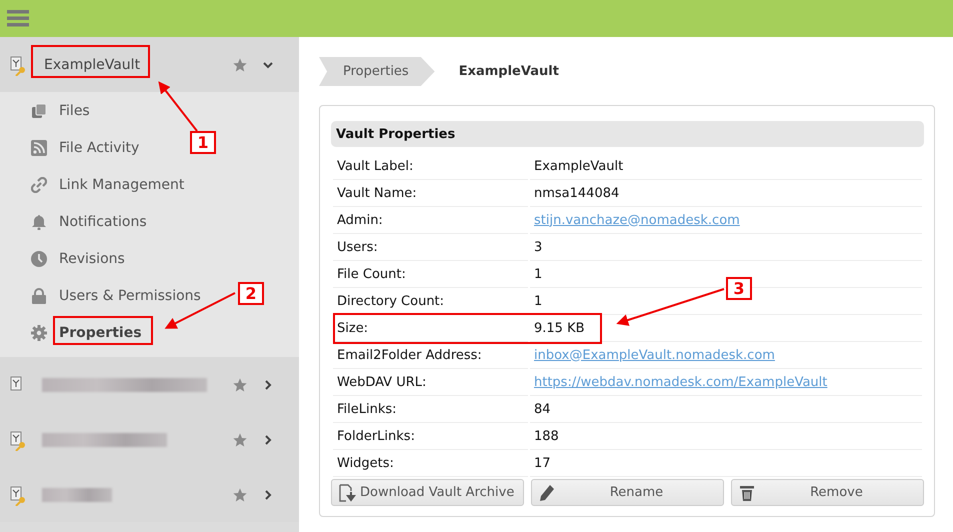 This screenshot has height=532, width=953. I want to click on remove-button: Remove, so click(827, 492).